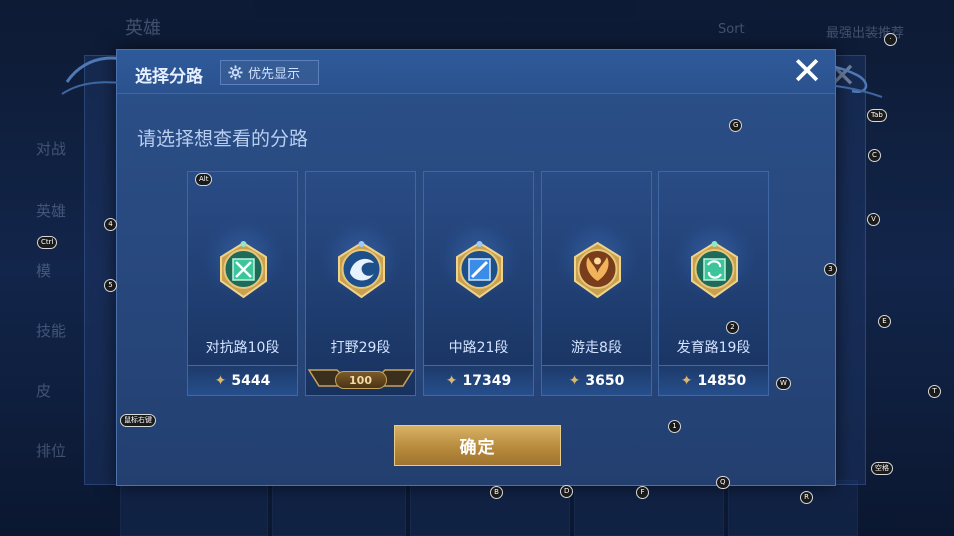 The width and height of the screenshot is (954, 536). What do you see at coordinates (597, 270) in the screenshot?
I see `roam-icon` at bounding box center [597, 270].